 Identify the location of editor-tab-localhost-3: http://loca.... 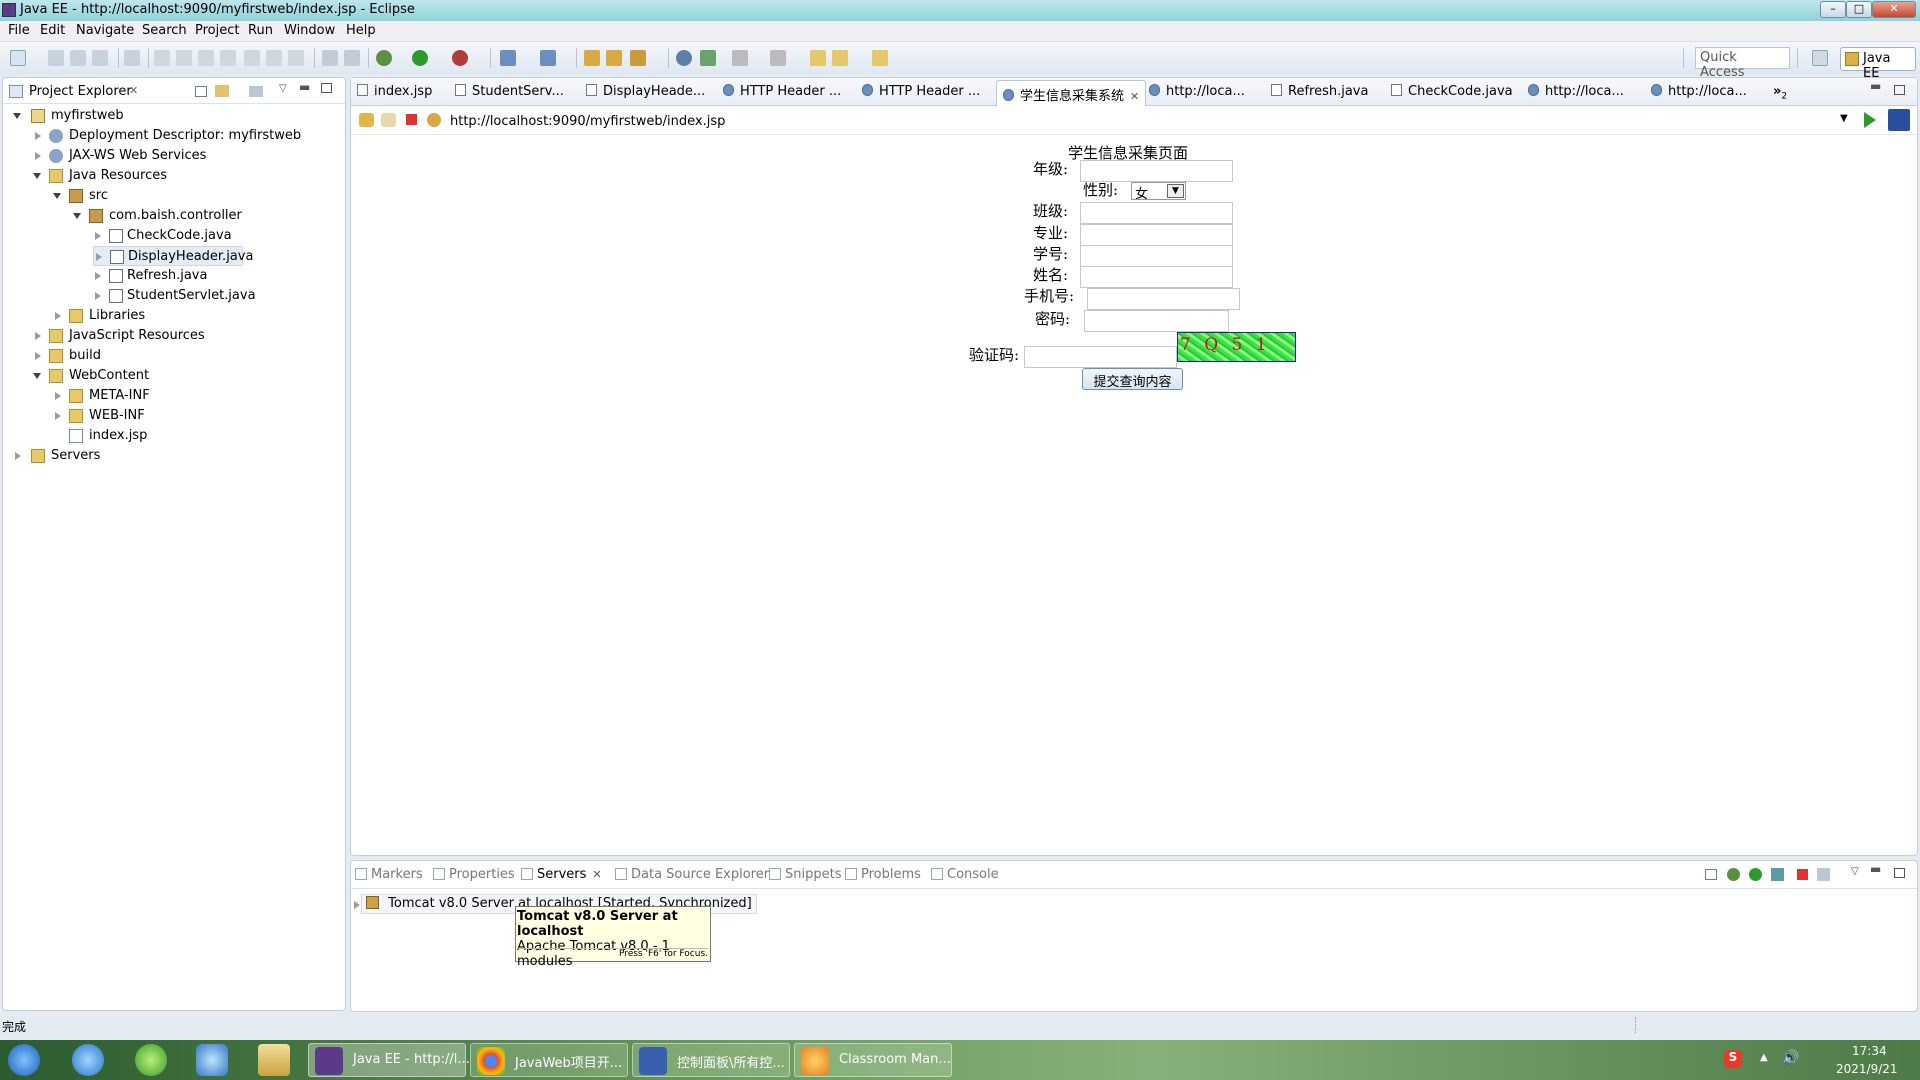
(1699, 91).